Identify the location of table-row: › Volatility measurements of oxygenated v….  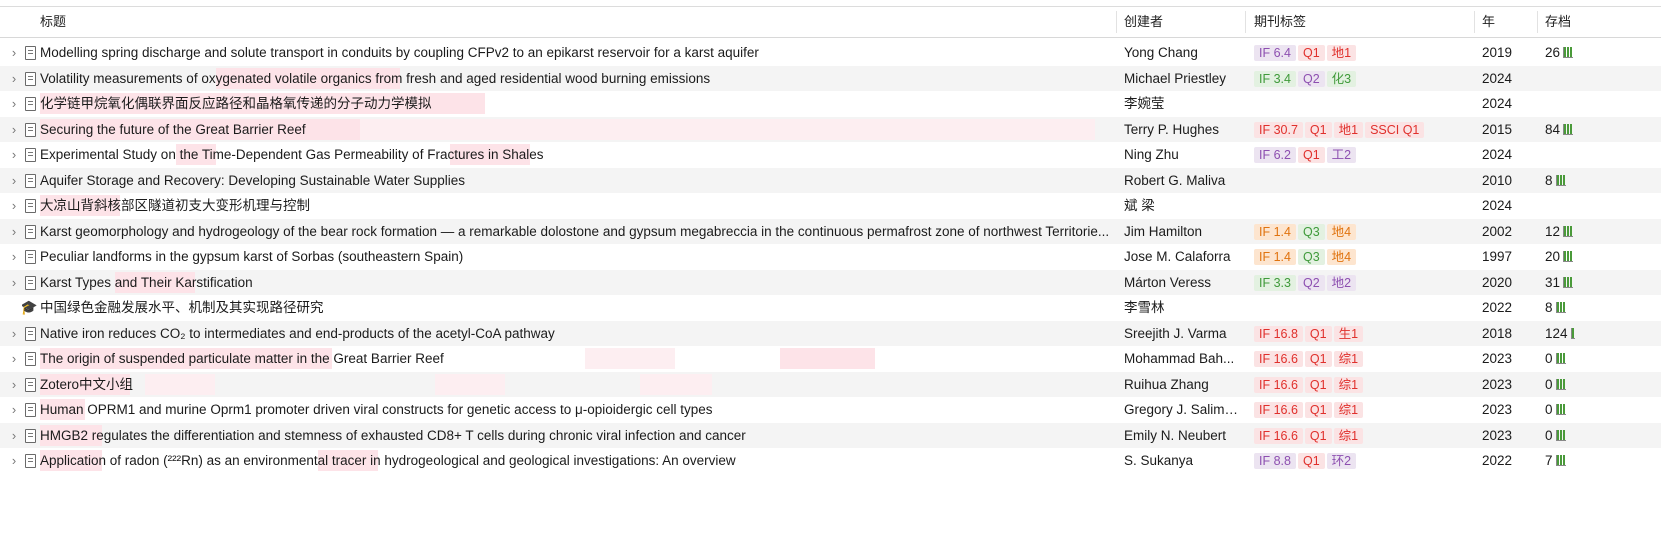
(830, 78).